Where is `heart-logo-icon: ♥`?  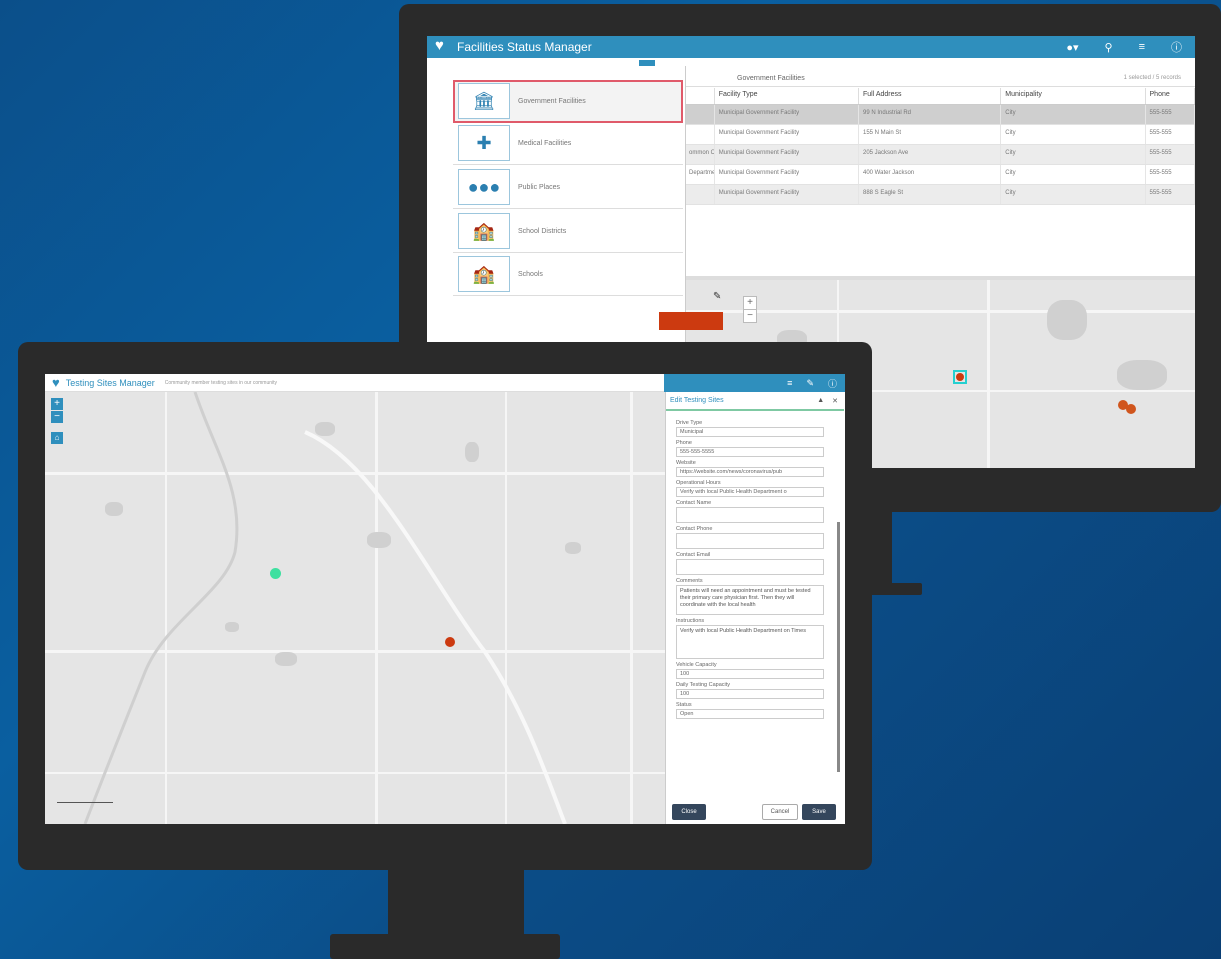 heart-logo-icon: ♥ is located at coordinates (56, 382).